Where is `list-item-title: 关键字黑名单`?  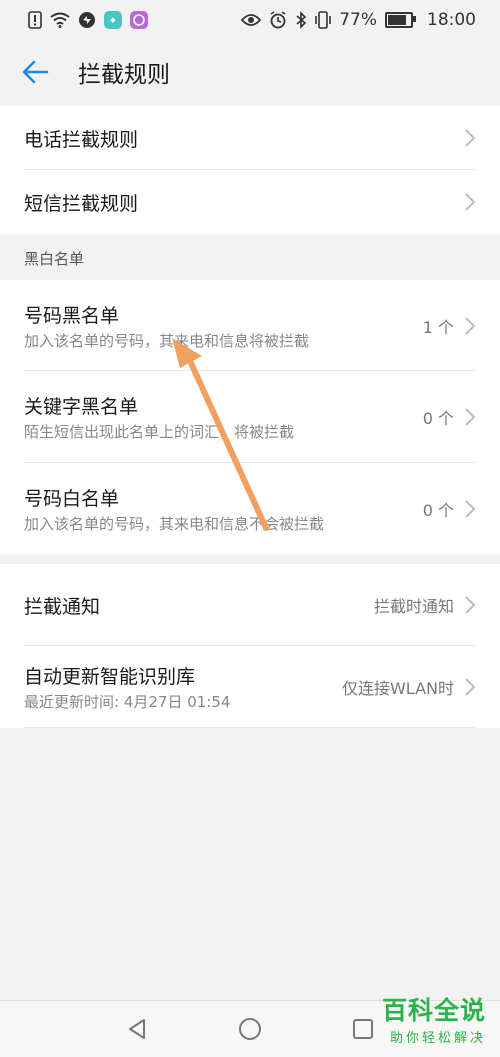 list-item-title: 关键字黑名单 is located at coordinates (81, 407).